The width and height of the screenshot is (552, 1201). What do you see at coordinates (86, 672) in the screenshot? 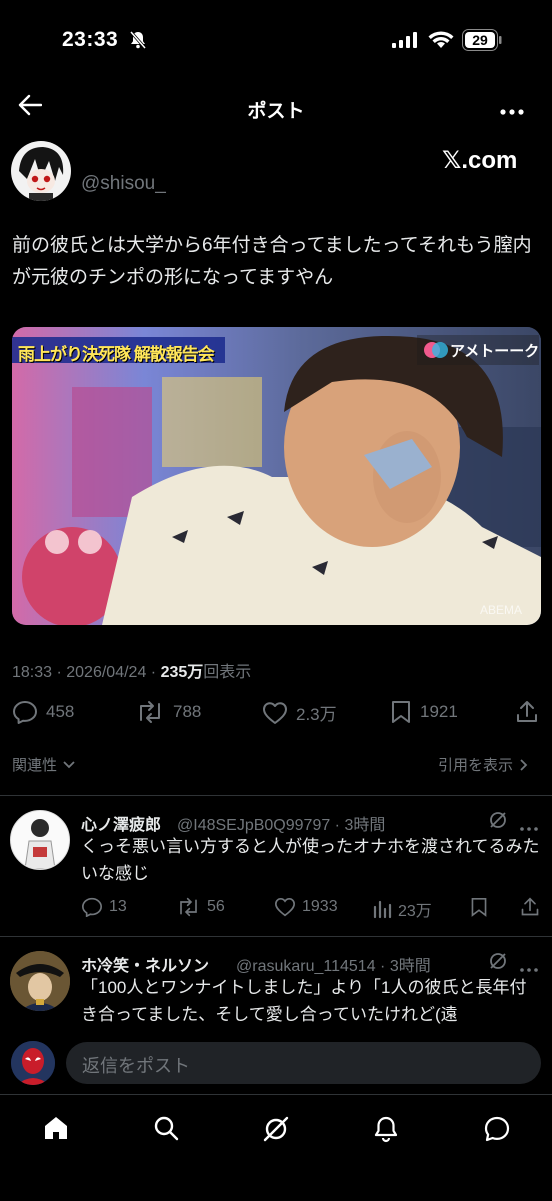
I see `post-timestamp: 18:33 · 2026/04/24 ·` at bounding box center [86, 672].